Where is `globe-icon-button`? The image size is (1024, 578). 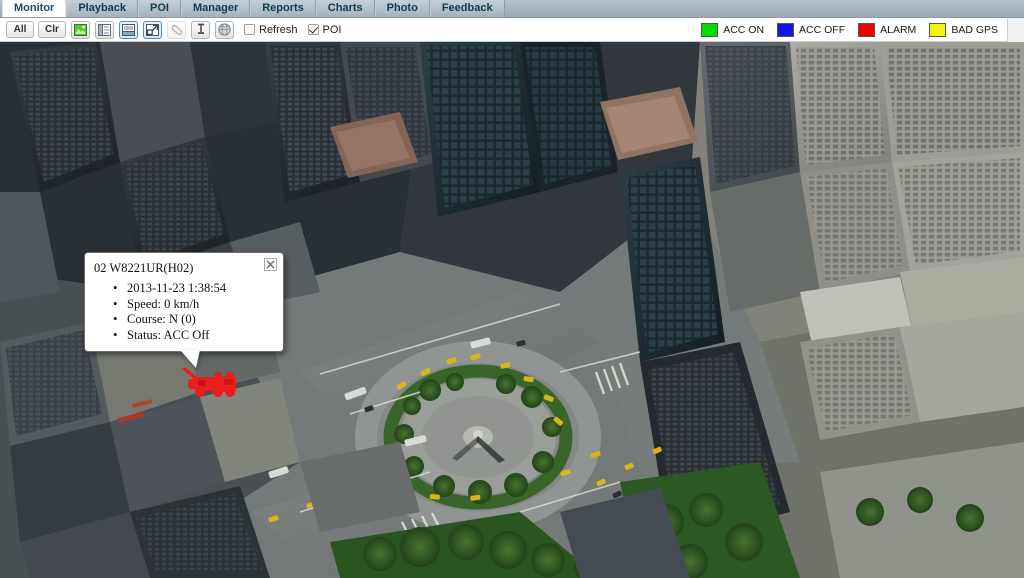
globe-icon-button is located at coordinates (224, 29).